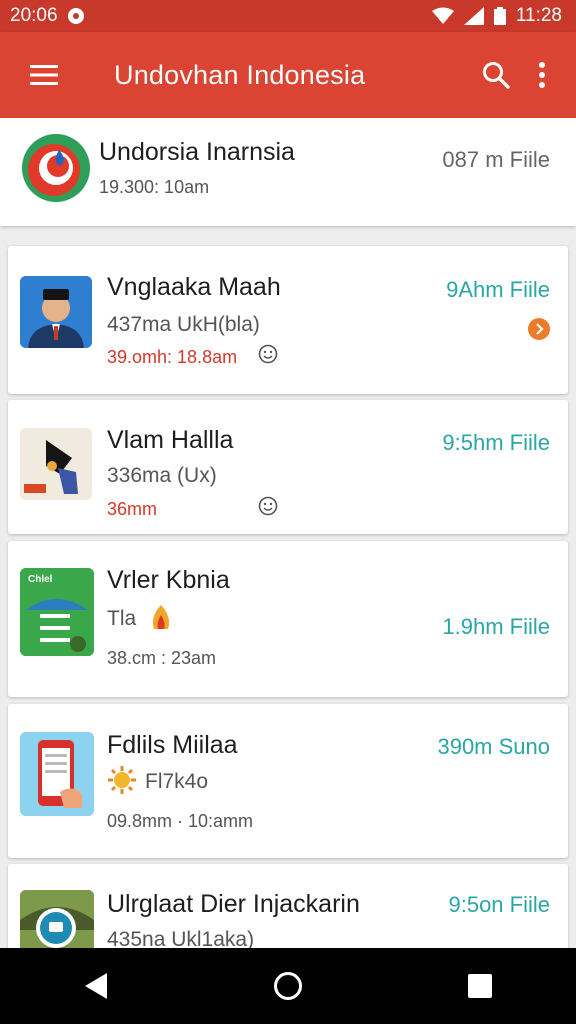 This screenshot has width=576, height=1024. I want to click on item-subtitle: Tla, so click(122, 618).